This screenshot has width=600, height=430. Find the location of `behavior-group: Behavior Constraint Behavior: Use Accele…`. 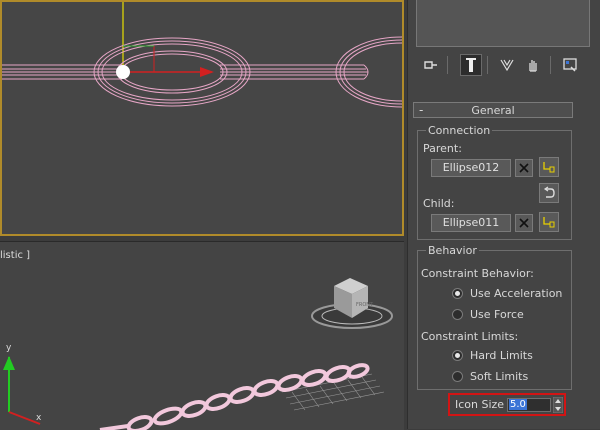

behavior-group: Behavior Constraint Behavior: Use Accele… is located at coordinates (494, 317).